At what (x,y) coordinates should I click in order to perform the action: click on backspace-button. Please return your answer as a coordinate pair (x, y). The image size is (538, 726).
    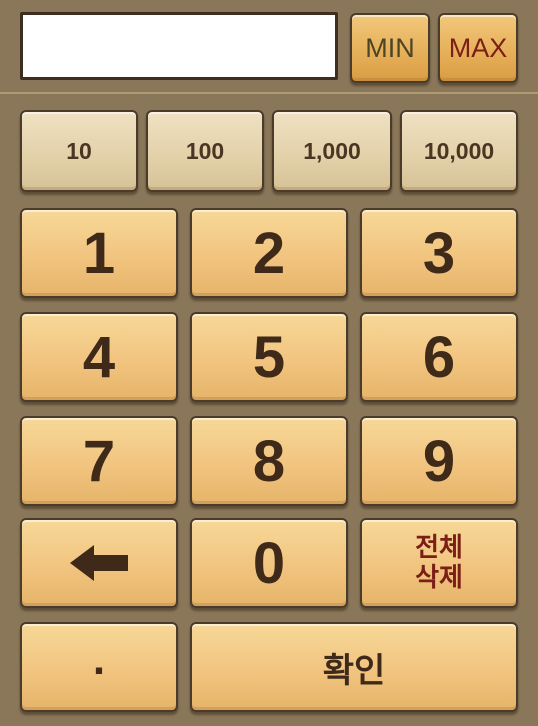
    Looking at the image, I should click on (99, 563).